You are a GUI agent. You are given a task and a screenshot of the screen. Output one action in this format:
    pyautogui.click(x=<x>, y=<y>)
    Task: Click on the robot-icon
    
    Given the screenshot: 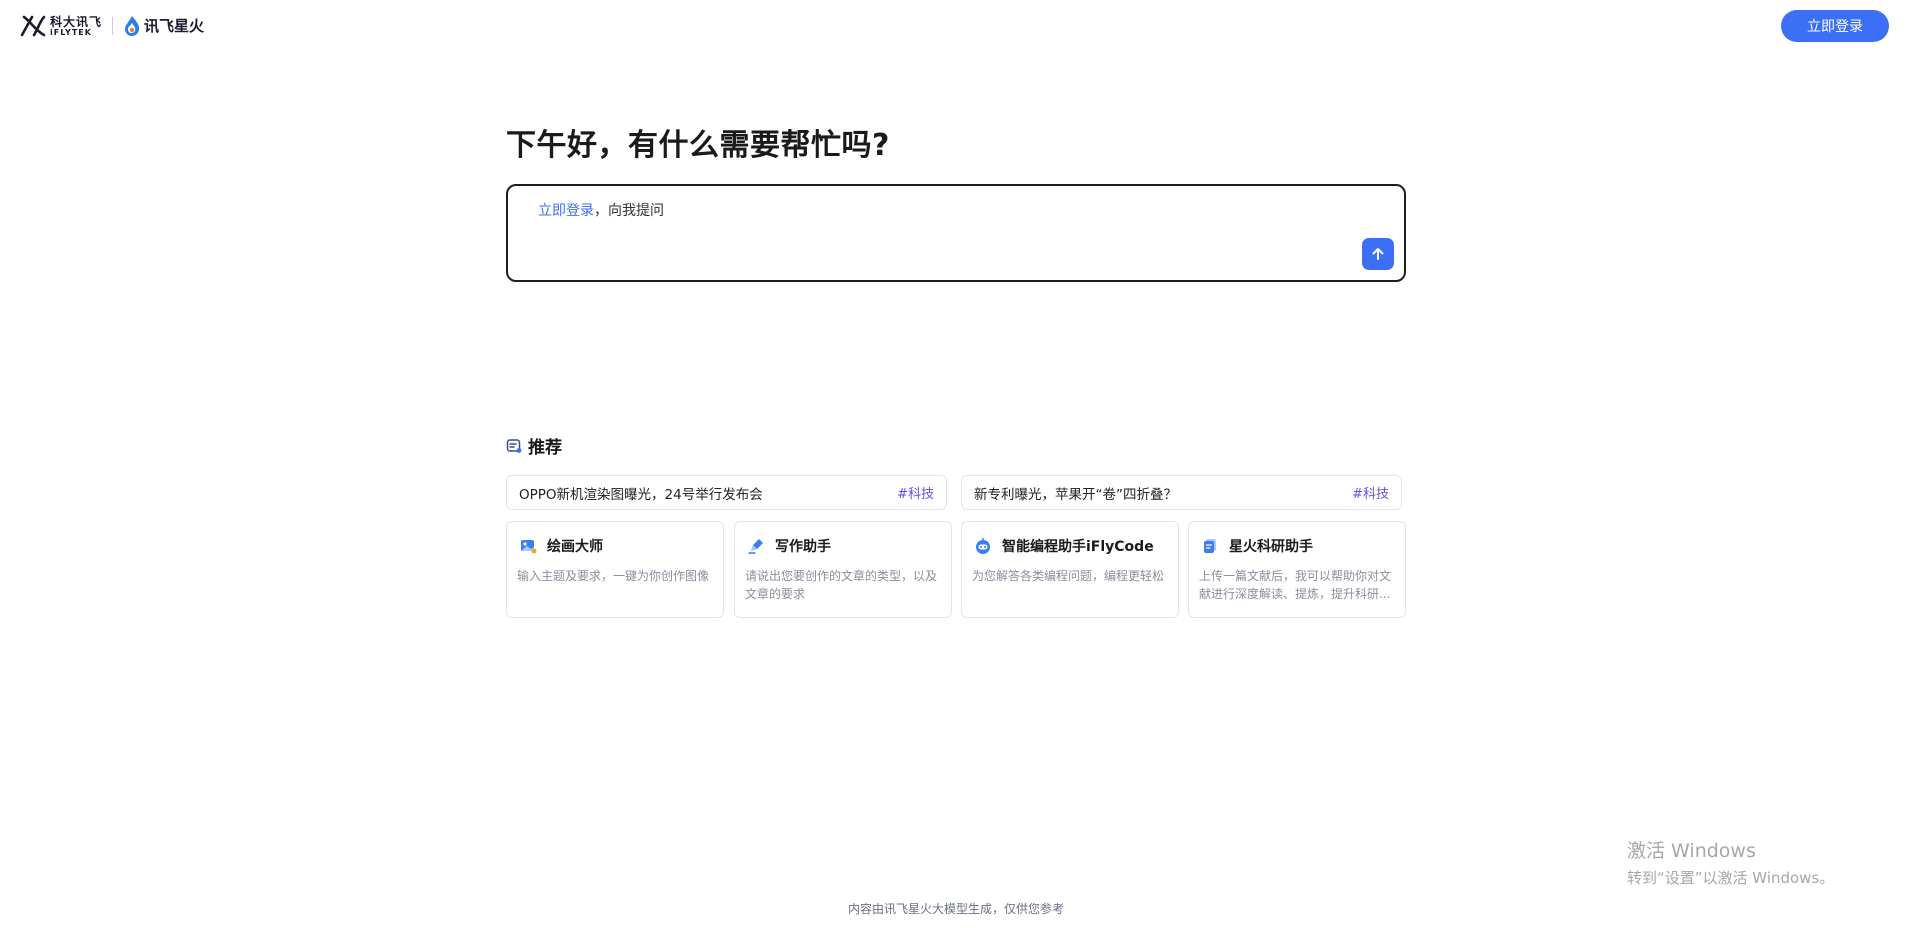 What is the action you would take?
    pyautogui.click(x=983, y=545)
    